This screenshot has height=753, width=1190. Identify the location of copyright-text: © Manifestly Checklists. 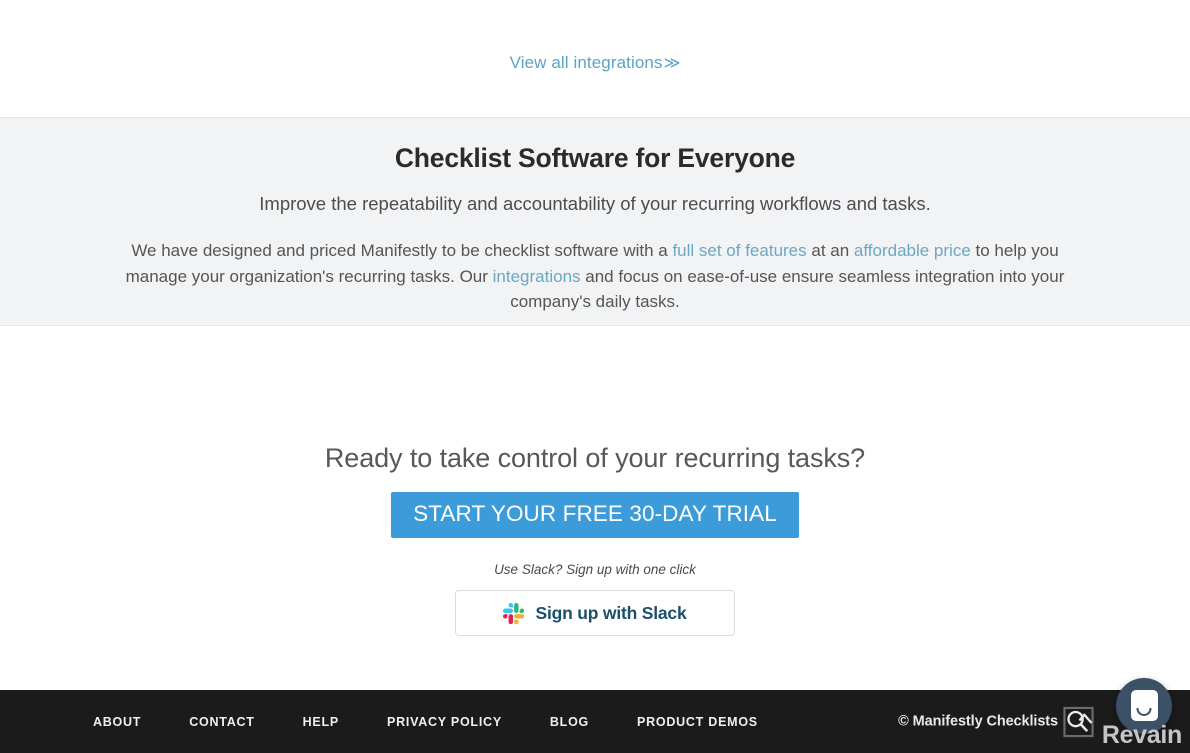
(978, 721).